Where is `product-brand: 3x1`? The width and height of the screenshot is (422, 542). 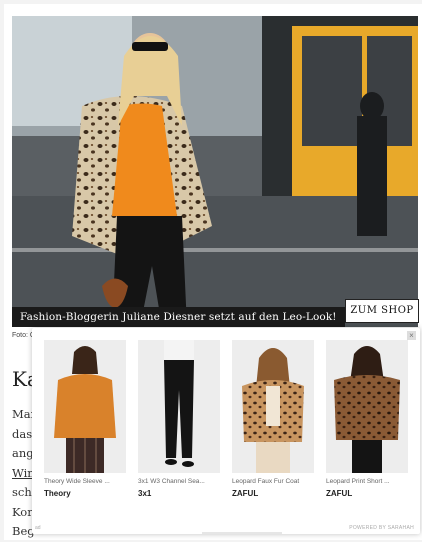 product-brand: 3x1 is located at coordinates (145, 493).